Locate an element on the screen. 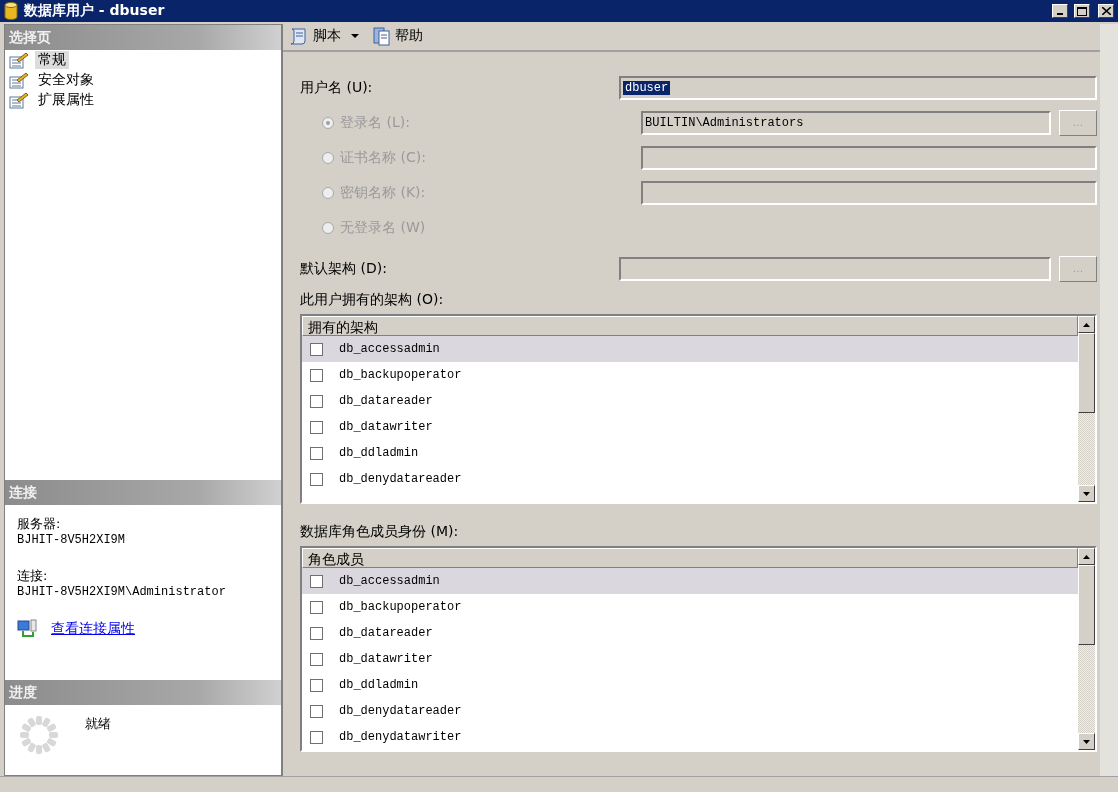 Image resolution: width=1118 pixels, height=792 pixels. radio-label: 证书名称 (C): is located at coordinates (383, 157).